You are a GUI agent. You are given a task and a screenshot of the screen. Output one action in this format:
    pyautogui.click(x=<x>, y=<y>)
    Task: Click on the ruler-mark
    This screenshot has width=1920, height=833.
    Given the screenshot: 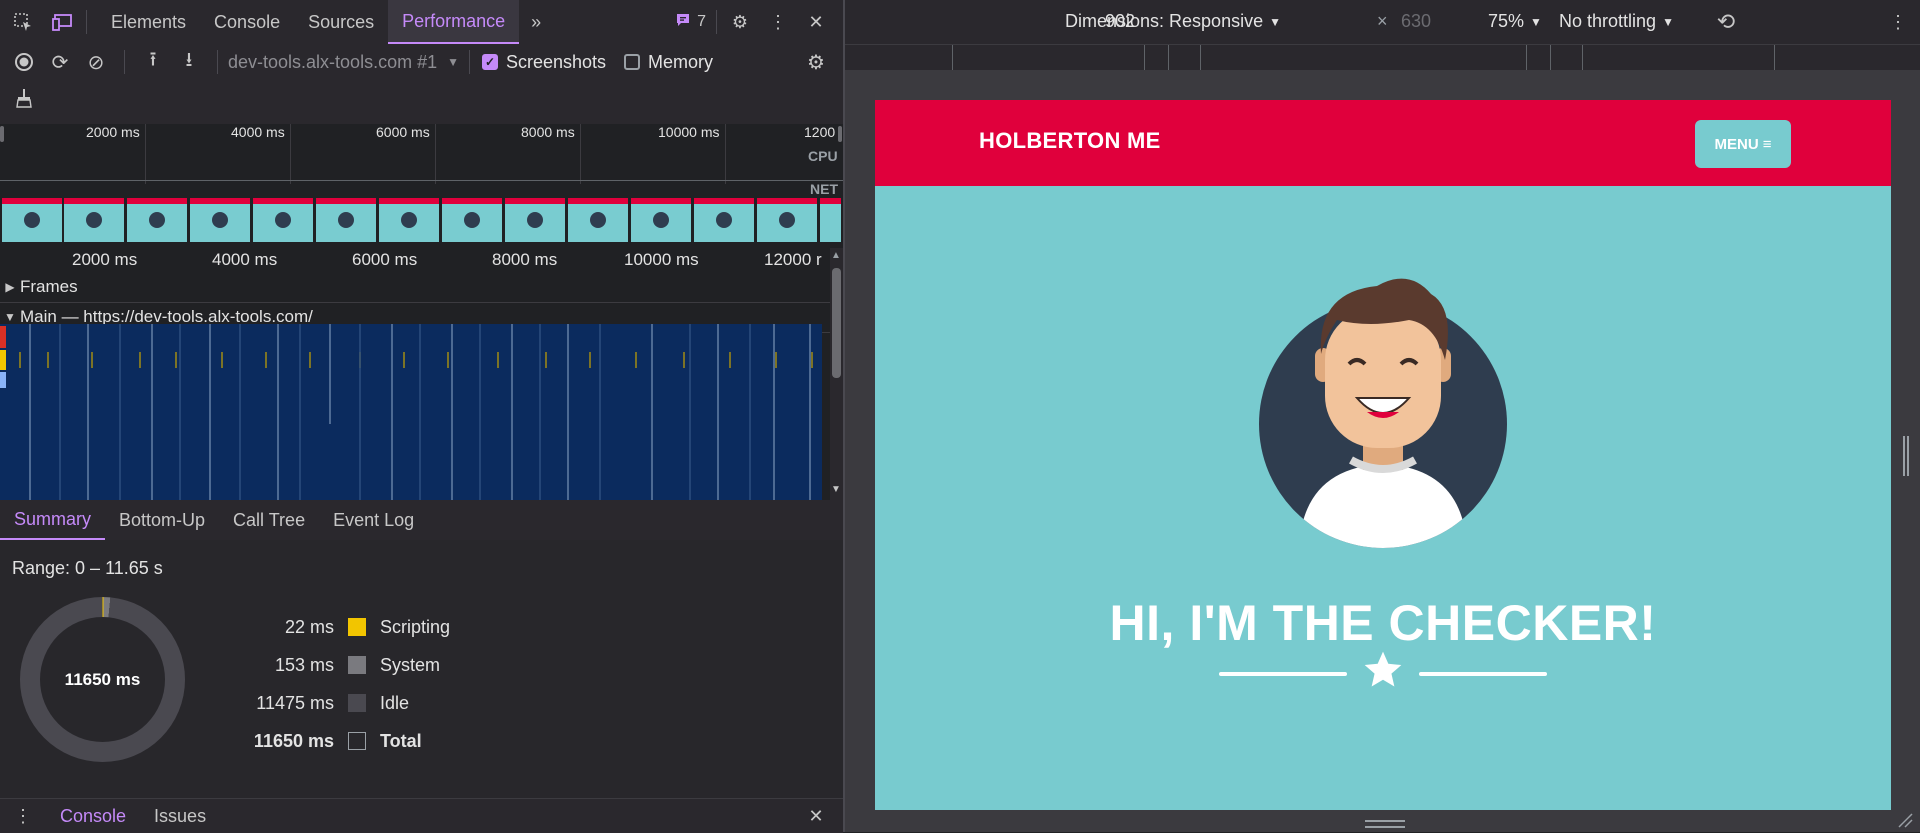 What is the action you would take?
    pyautogui.click(x=1550, y=58)
    